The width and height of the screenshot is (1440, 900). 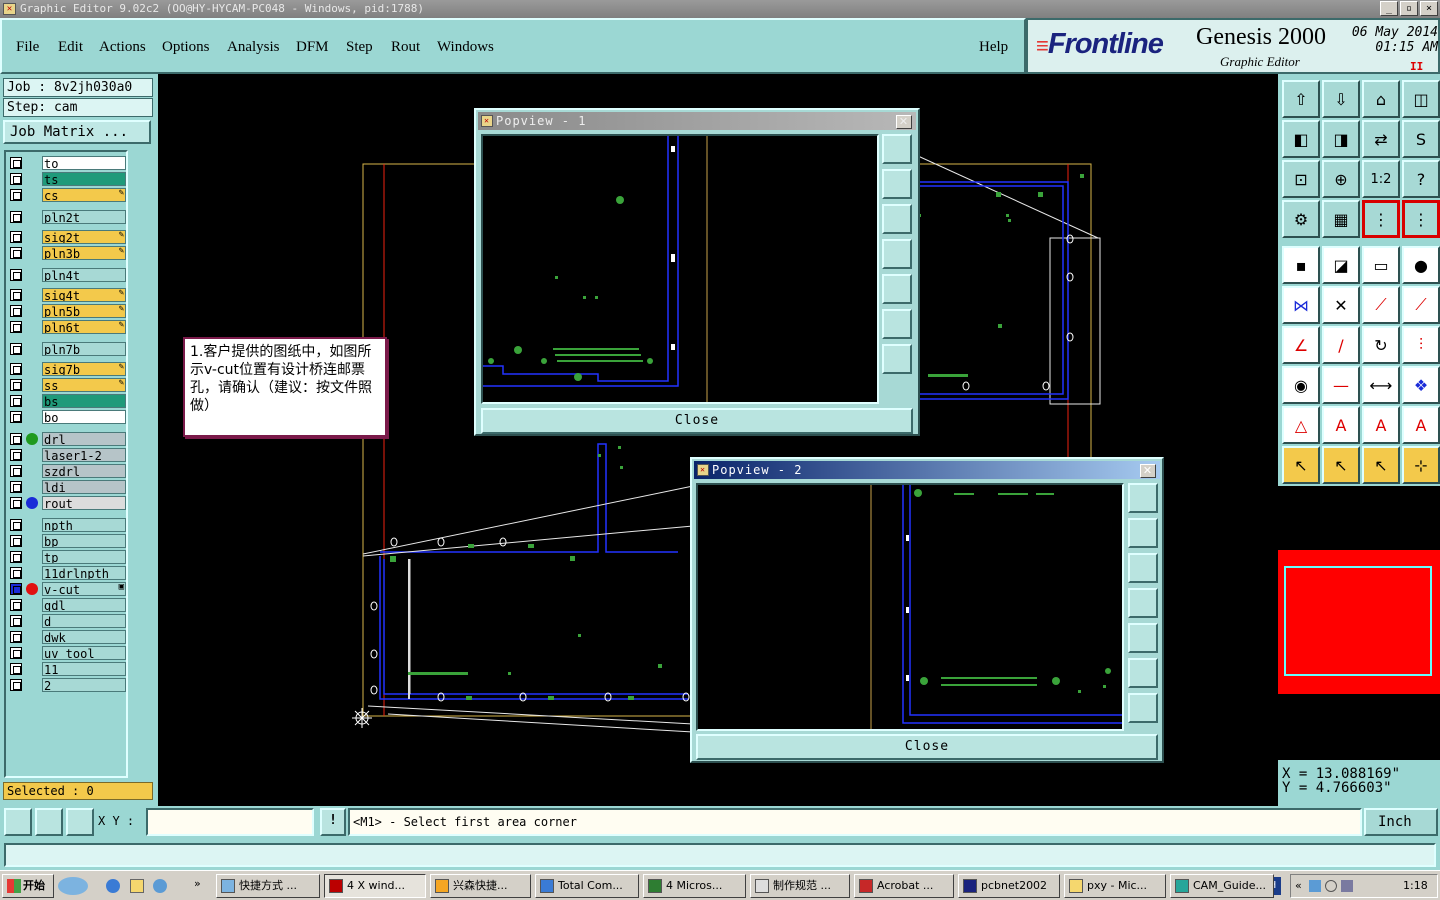 What do you see at coordinates (84, 439) in the screenshot?
I see `layer-name: drl` at bounding box center [84, 439].